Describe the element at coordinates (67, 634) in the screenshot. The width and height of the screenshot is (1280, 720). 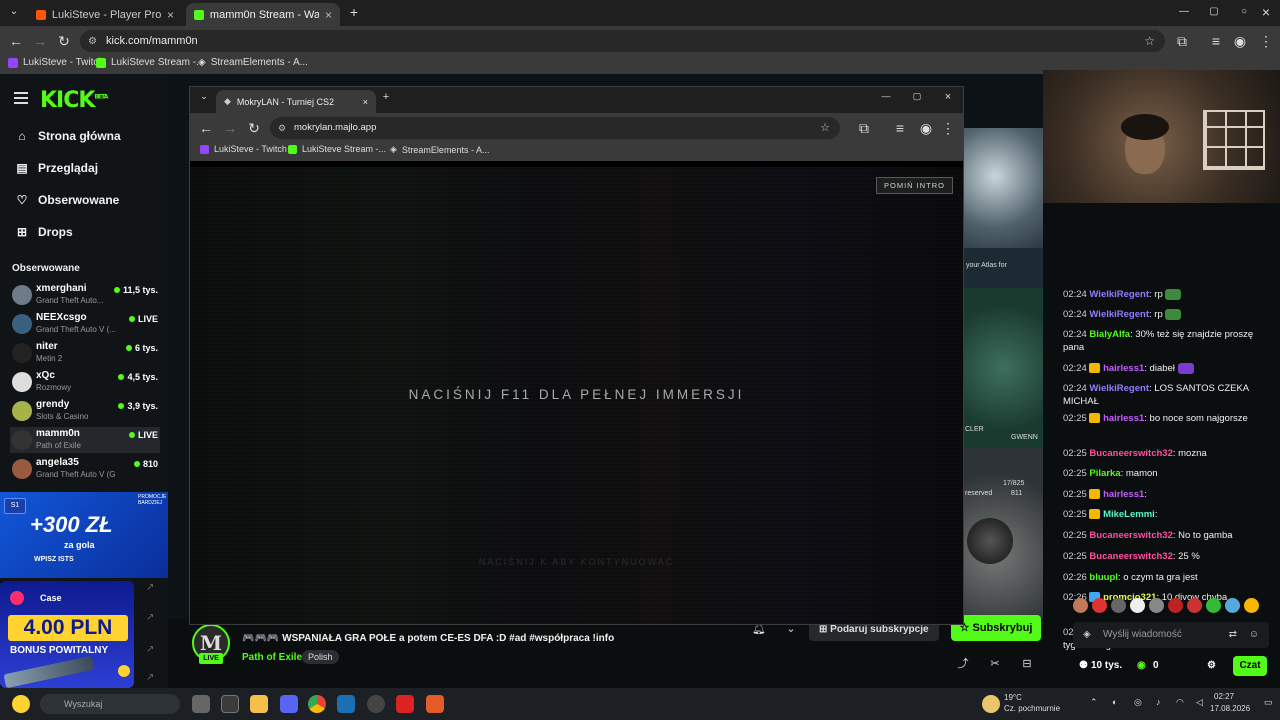
I see `casino-ad-banner: Case 4.00 PLN BONUS POWITALNY` at that location.